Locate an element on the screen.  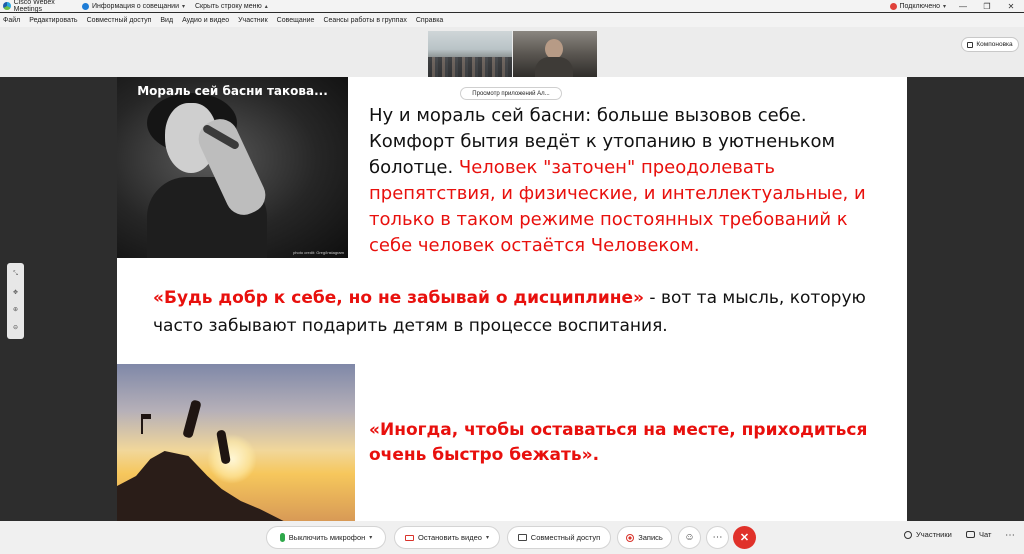
meeting-info-label: Информация о совещании is located at coordinates (135, 6).